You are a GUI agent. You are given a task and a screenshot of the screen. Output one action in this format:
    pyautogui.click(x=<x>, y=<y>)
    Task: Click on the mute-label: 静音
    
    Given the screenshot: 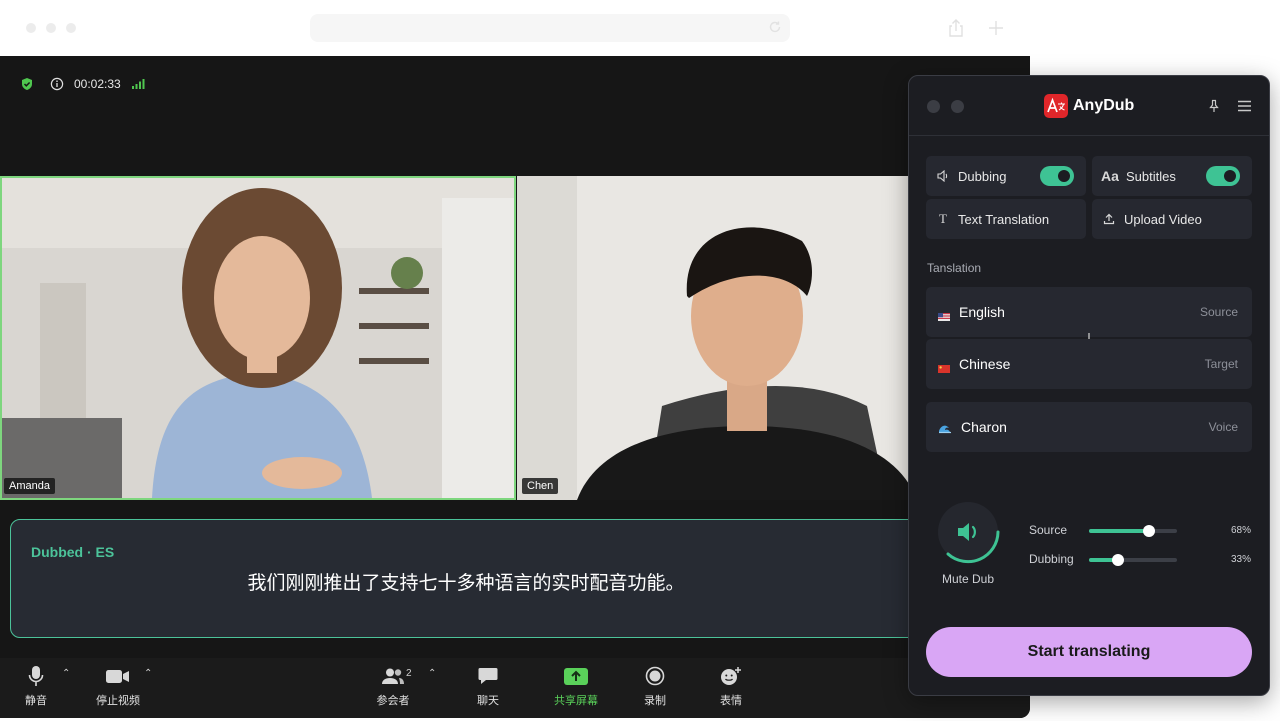 What is the action you would take?
    pyautogui.click(x=36, y=700)
    